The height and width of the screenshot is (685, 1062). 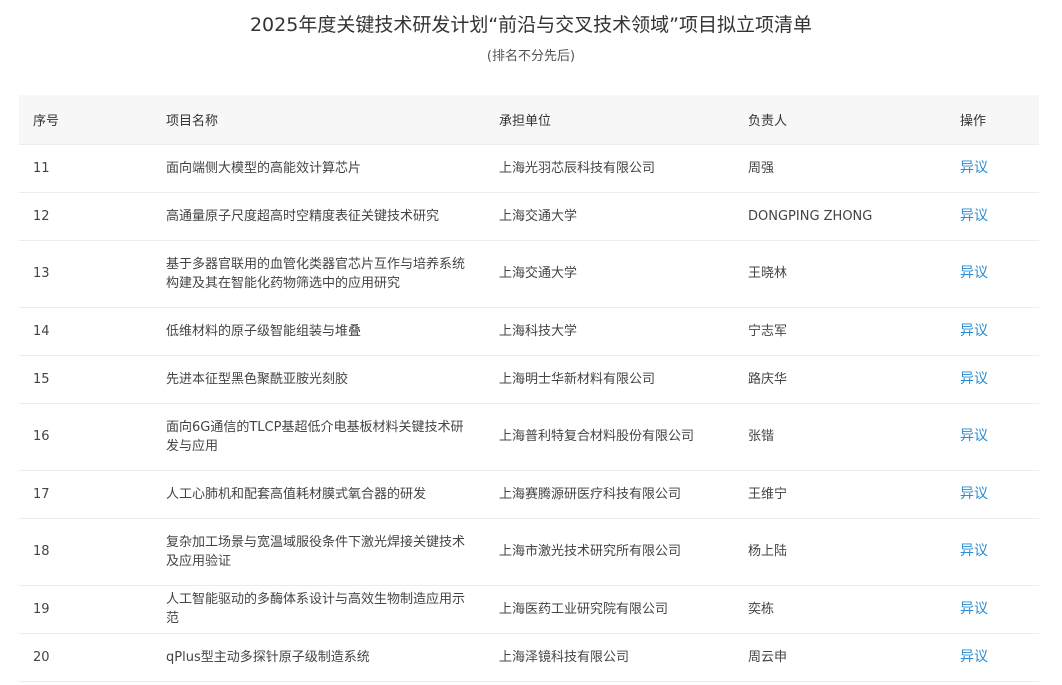 What do you see at coordinates (609, 494) in the screenshot?
I see `organization: 上海赛腾源研医疗科技有限公司` at bounding box center [609, 494].